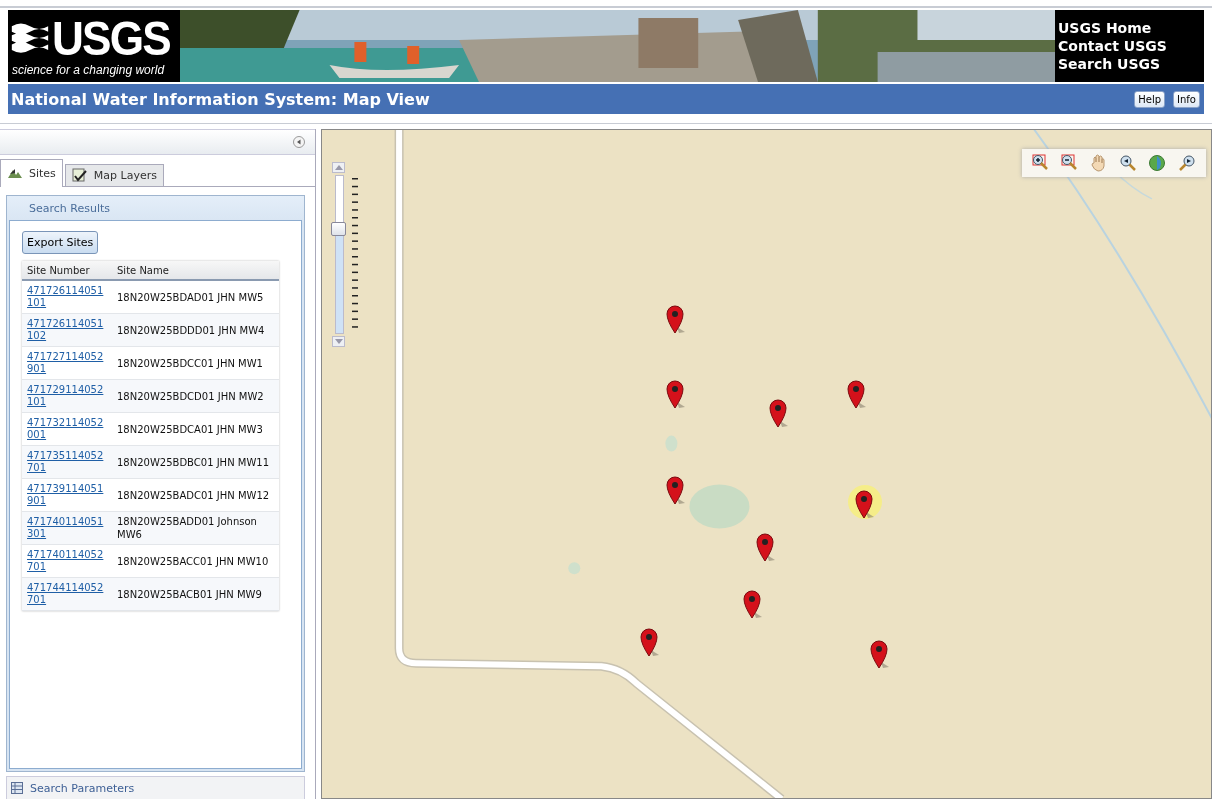 Image resolution: width=1212 pixels, height=799 pixels. What do you see at coordinates (67, 270) in the screenshot?
I see `column-header: Site Number` at bounding box center [67, 270].